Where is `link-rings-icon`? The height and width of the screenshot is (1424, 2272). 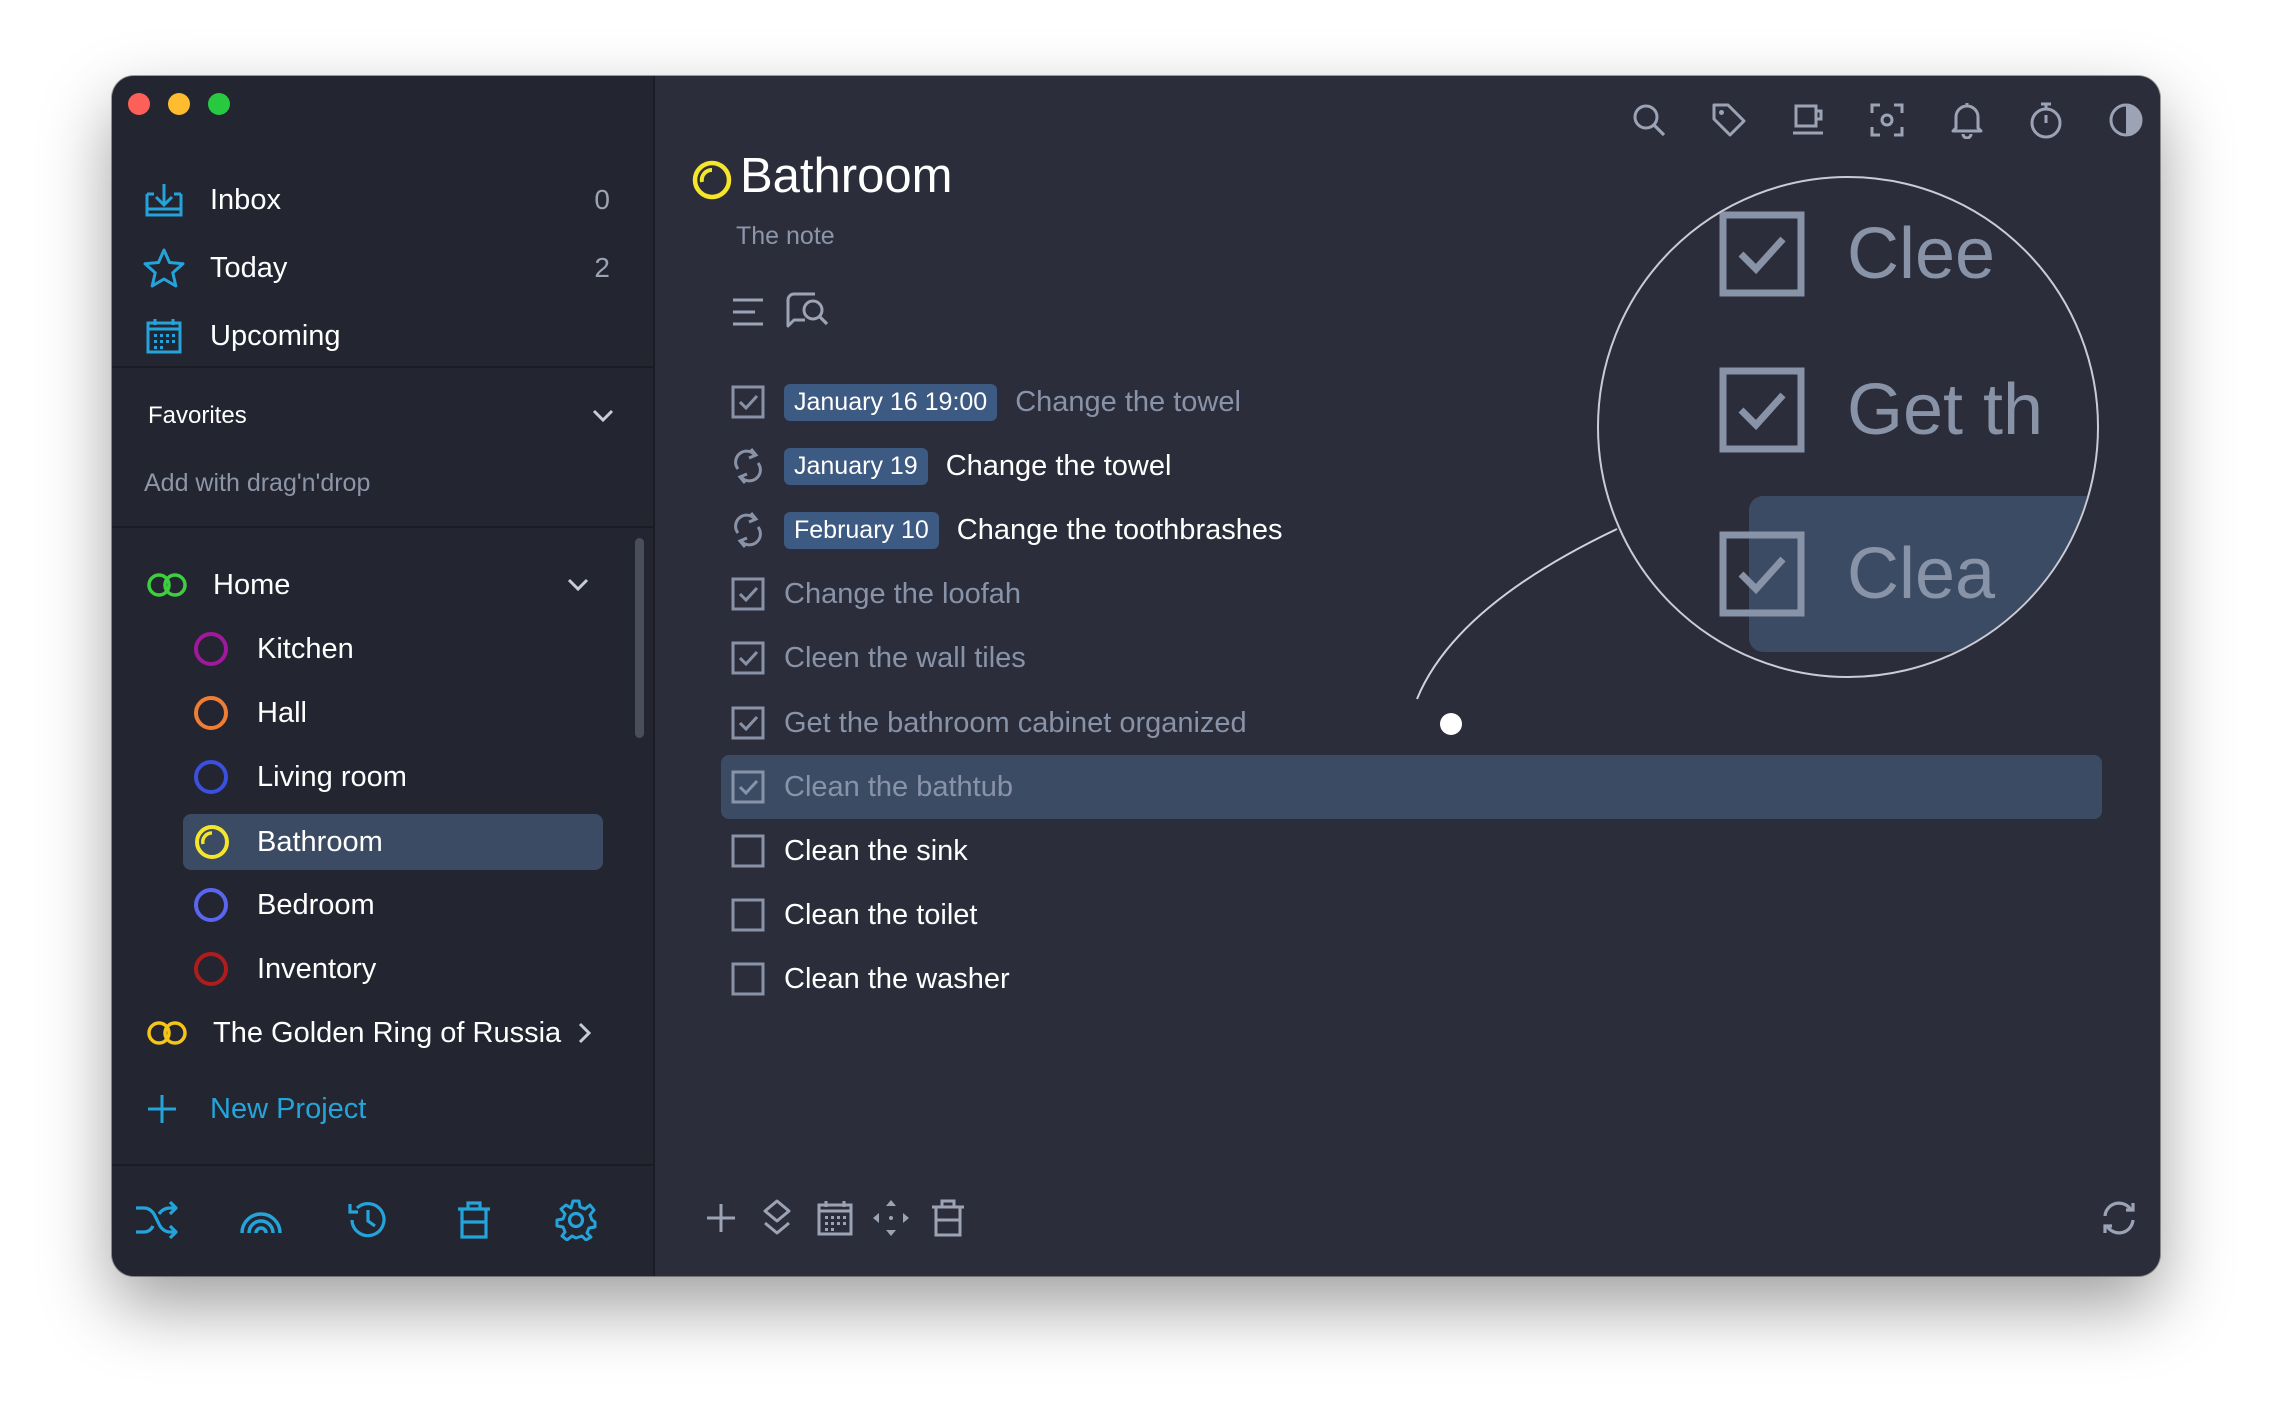
link-rings-icon is located at coordinates (167, 585).